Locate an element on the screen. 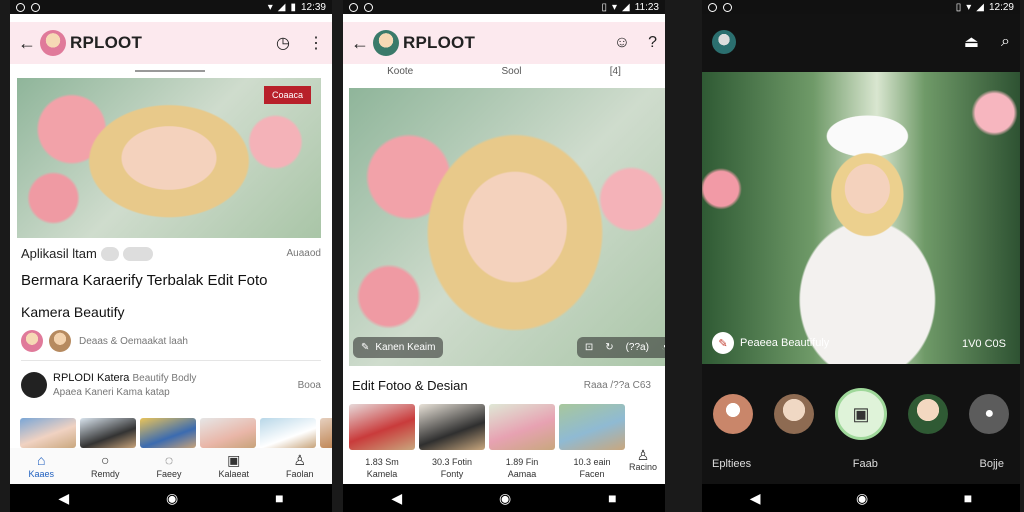 This screenshot has width=1024, height=512. tab-social: Sool is located at coordinates (511, 74).